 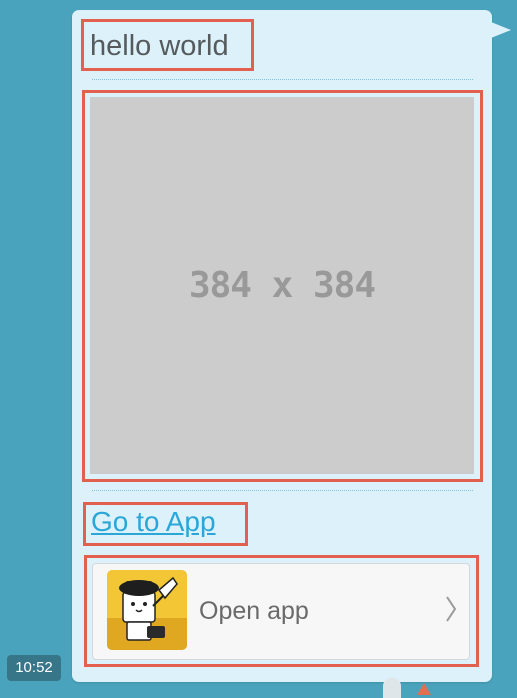 I want to click on bubble-tail, so click(x=501, y=30).